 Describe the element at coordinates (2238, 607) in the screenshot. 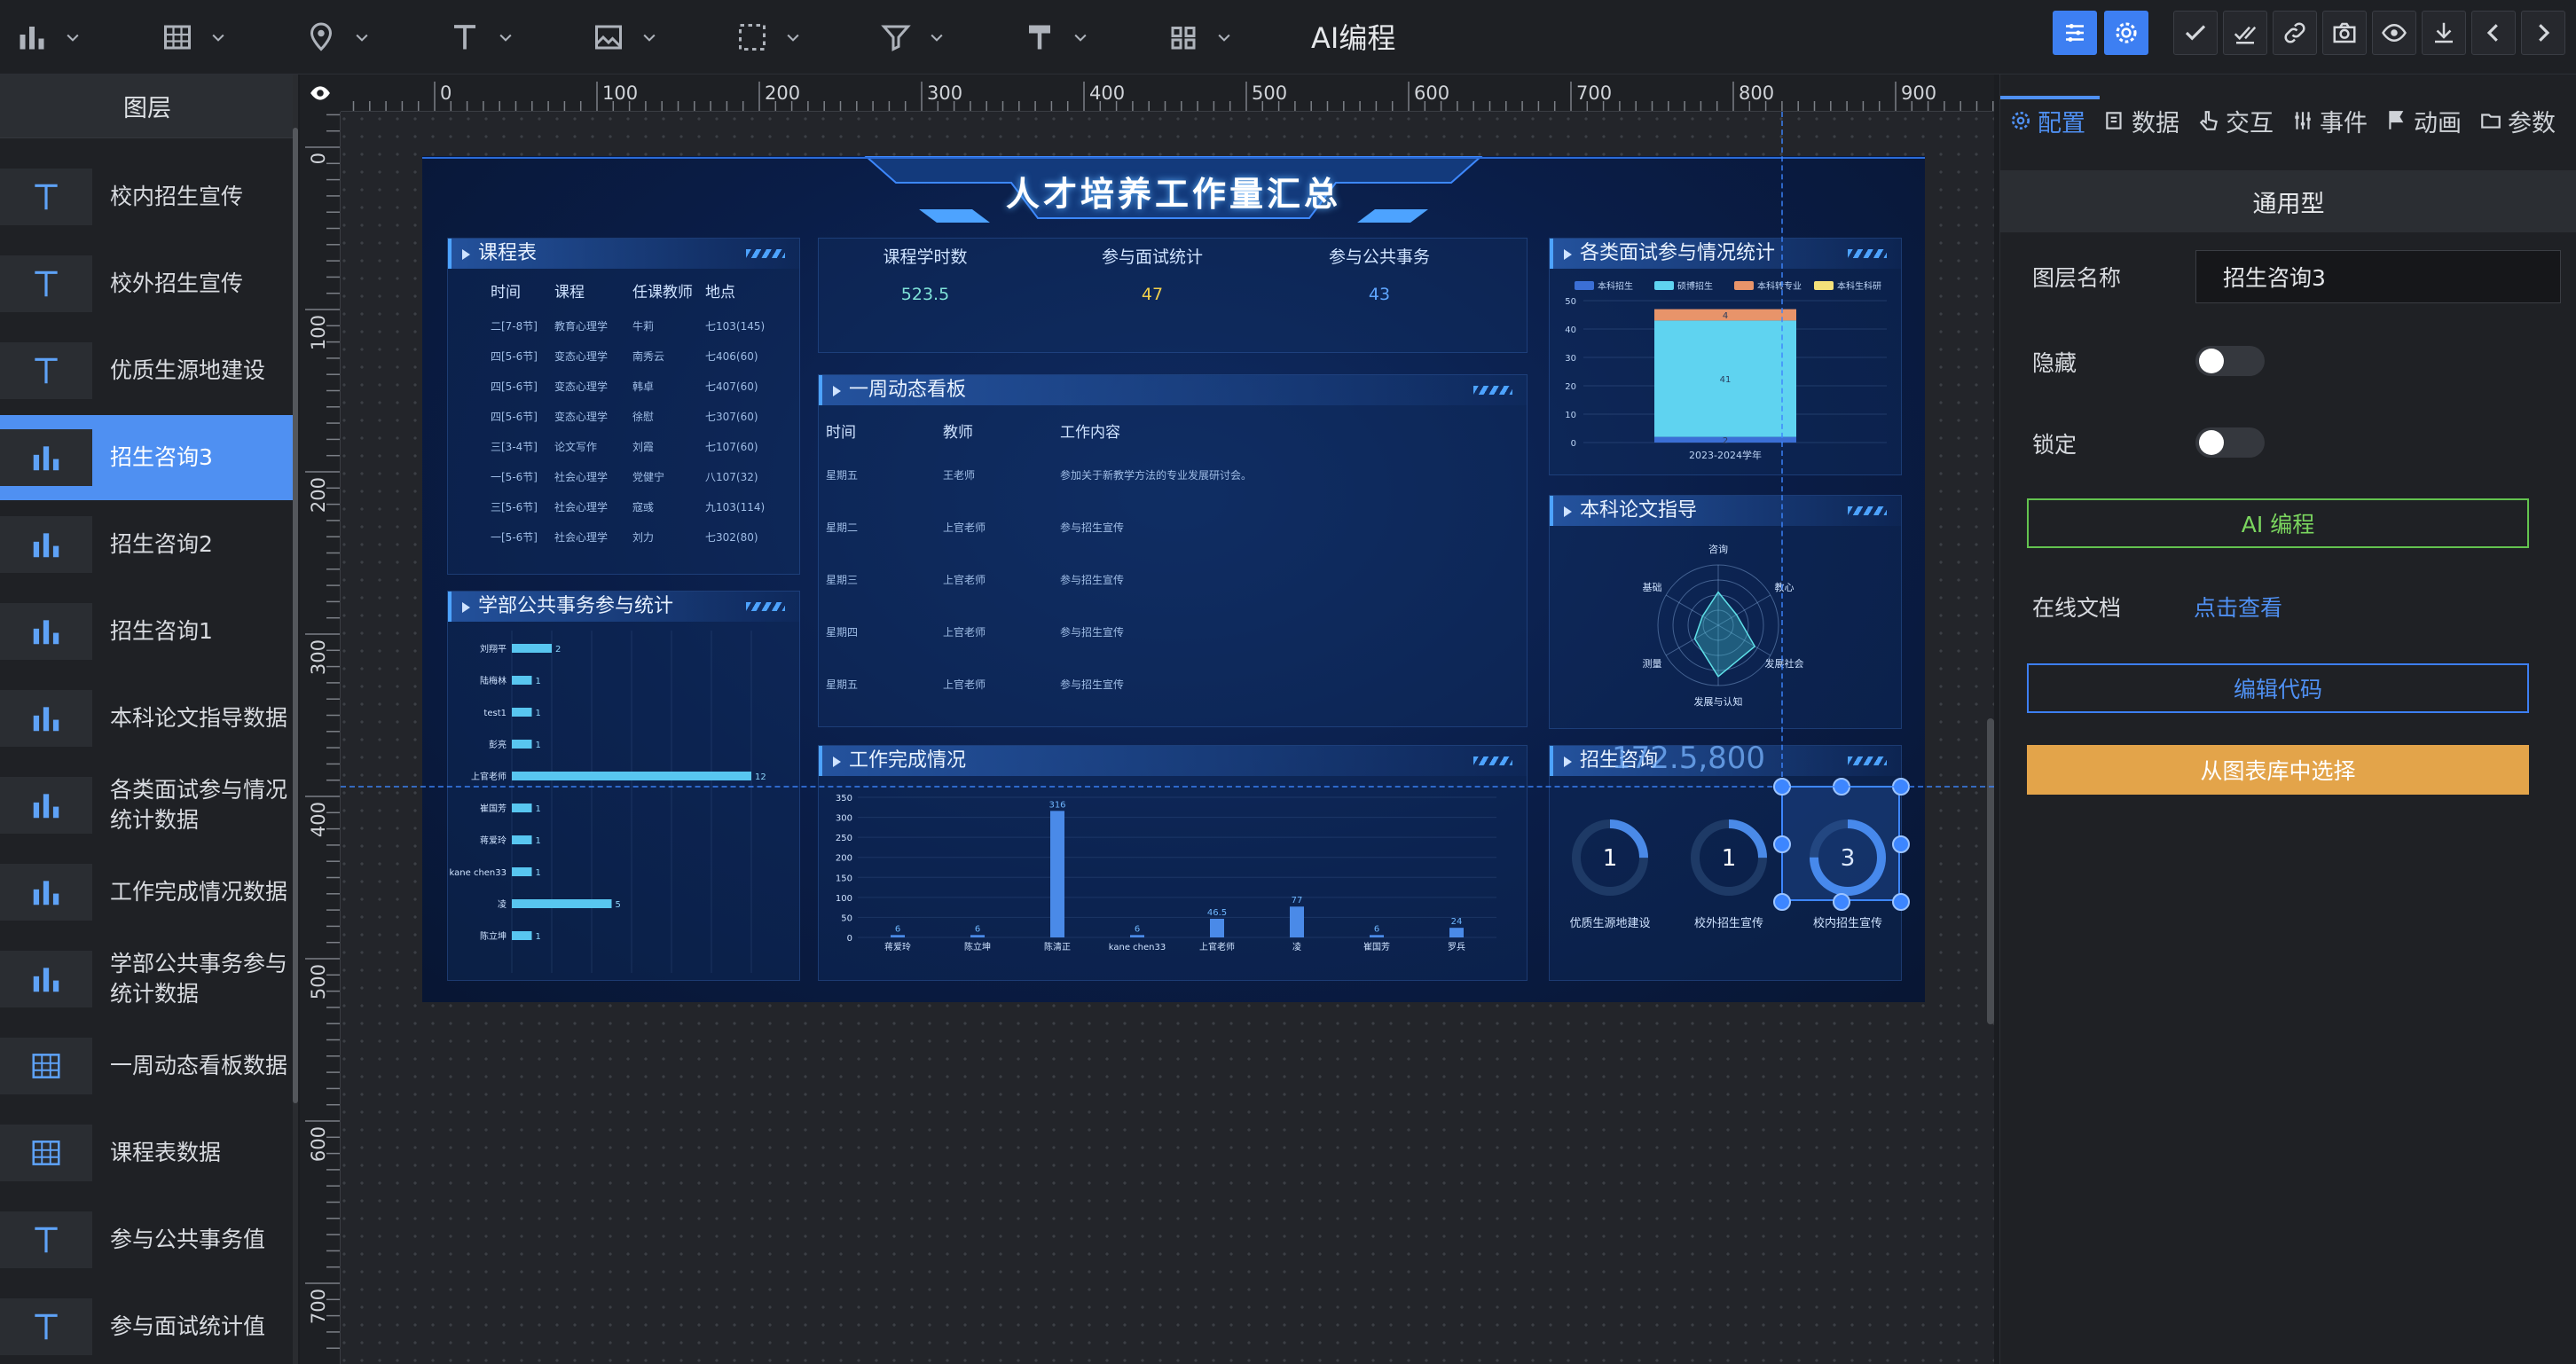

I see `view-doc-link: 点击查看` at that location.